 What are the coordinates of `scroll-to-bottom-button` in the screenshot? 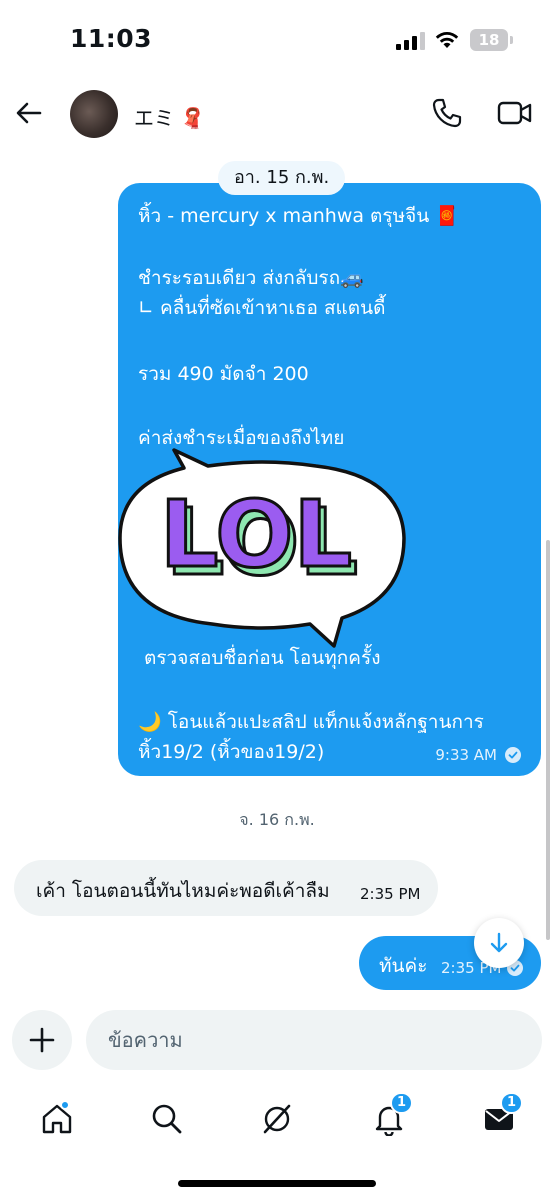 It's located at (499, 943).